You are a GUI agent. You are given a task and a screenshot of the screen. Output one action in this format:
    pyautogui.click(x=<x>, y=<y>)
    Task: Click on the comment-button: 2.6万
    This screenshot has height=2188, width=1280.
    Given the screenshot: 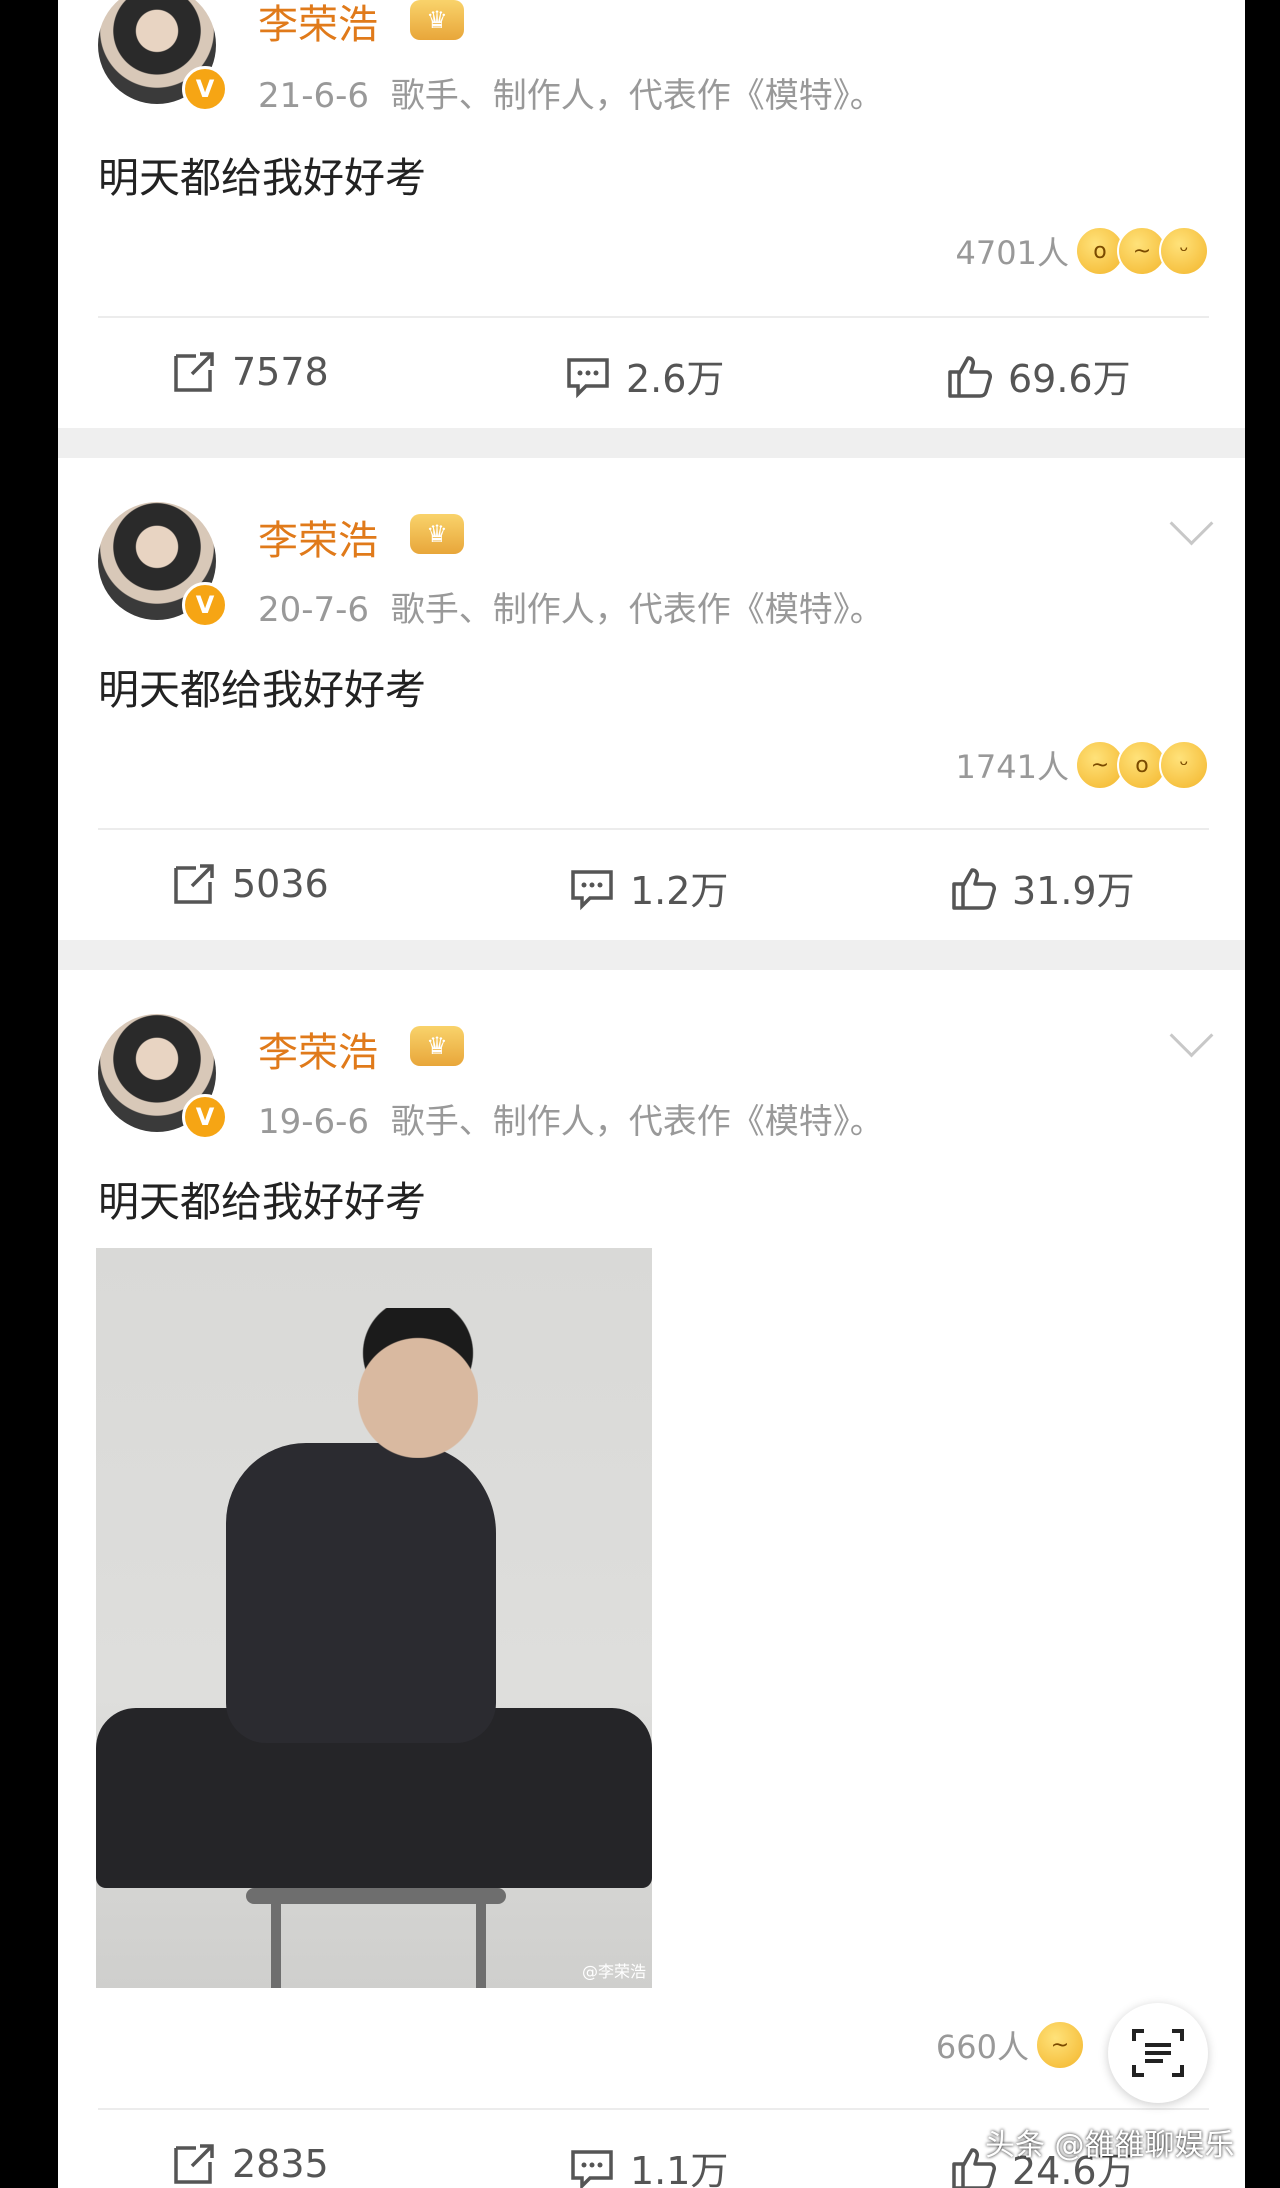 What is the action you would take?
    pyautogui.click(x=644, y=375)
    